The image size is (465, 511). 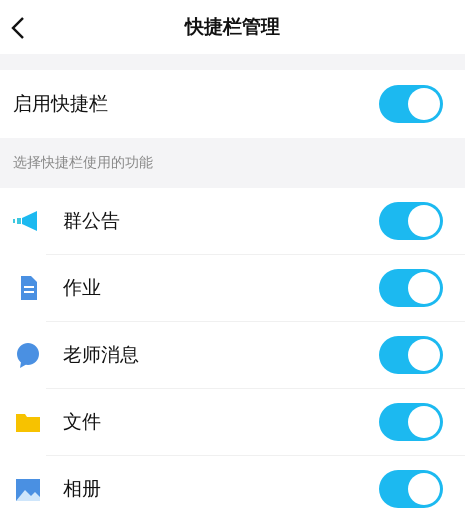 I want to click on page-title: 快捷栏管理, so click(x=232, y=27).